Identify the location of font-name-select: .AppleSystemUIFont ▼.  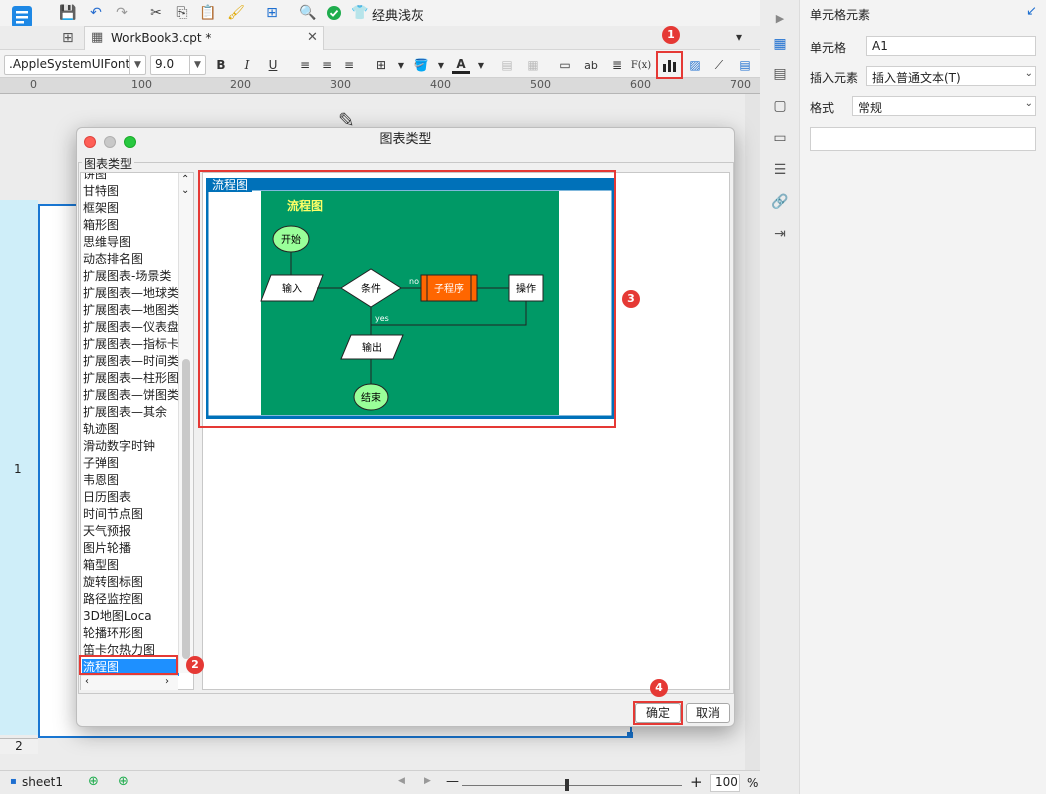
(75, 65).